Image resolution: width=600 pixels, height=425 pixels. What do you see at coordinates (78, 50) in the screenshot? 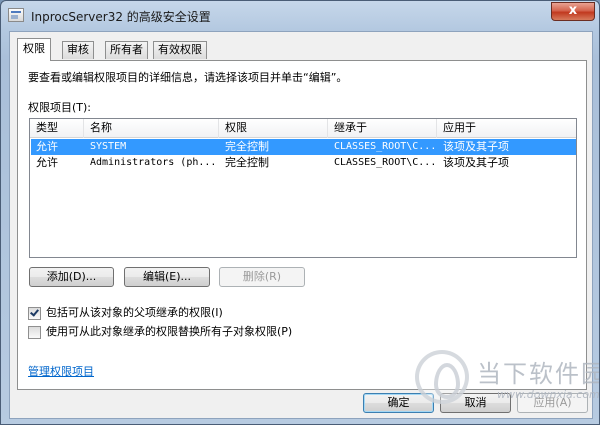
I see `tab-auditing: 审核` at bounding box center [78, 50].